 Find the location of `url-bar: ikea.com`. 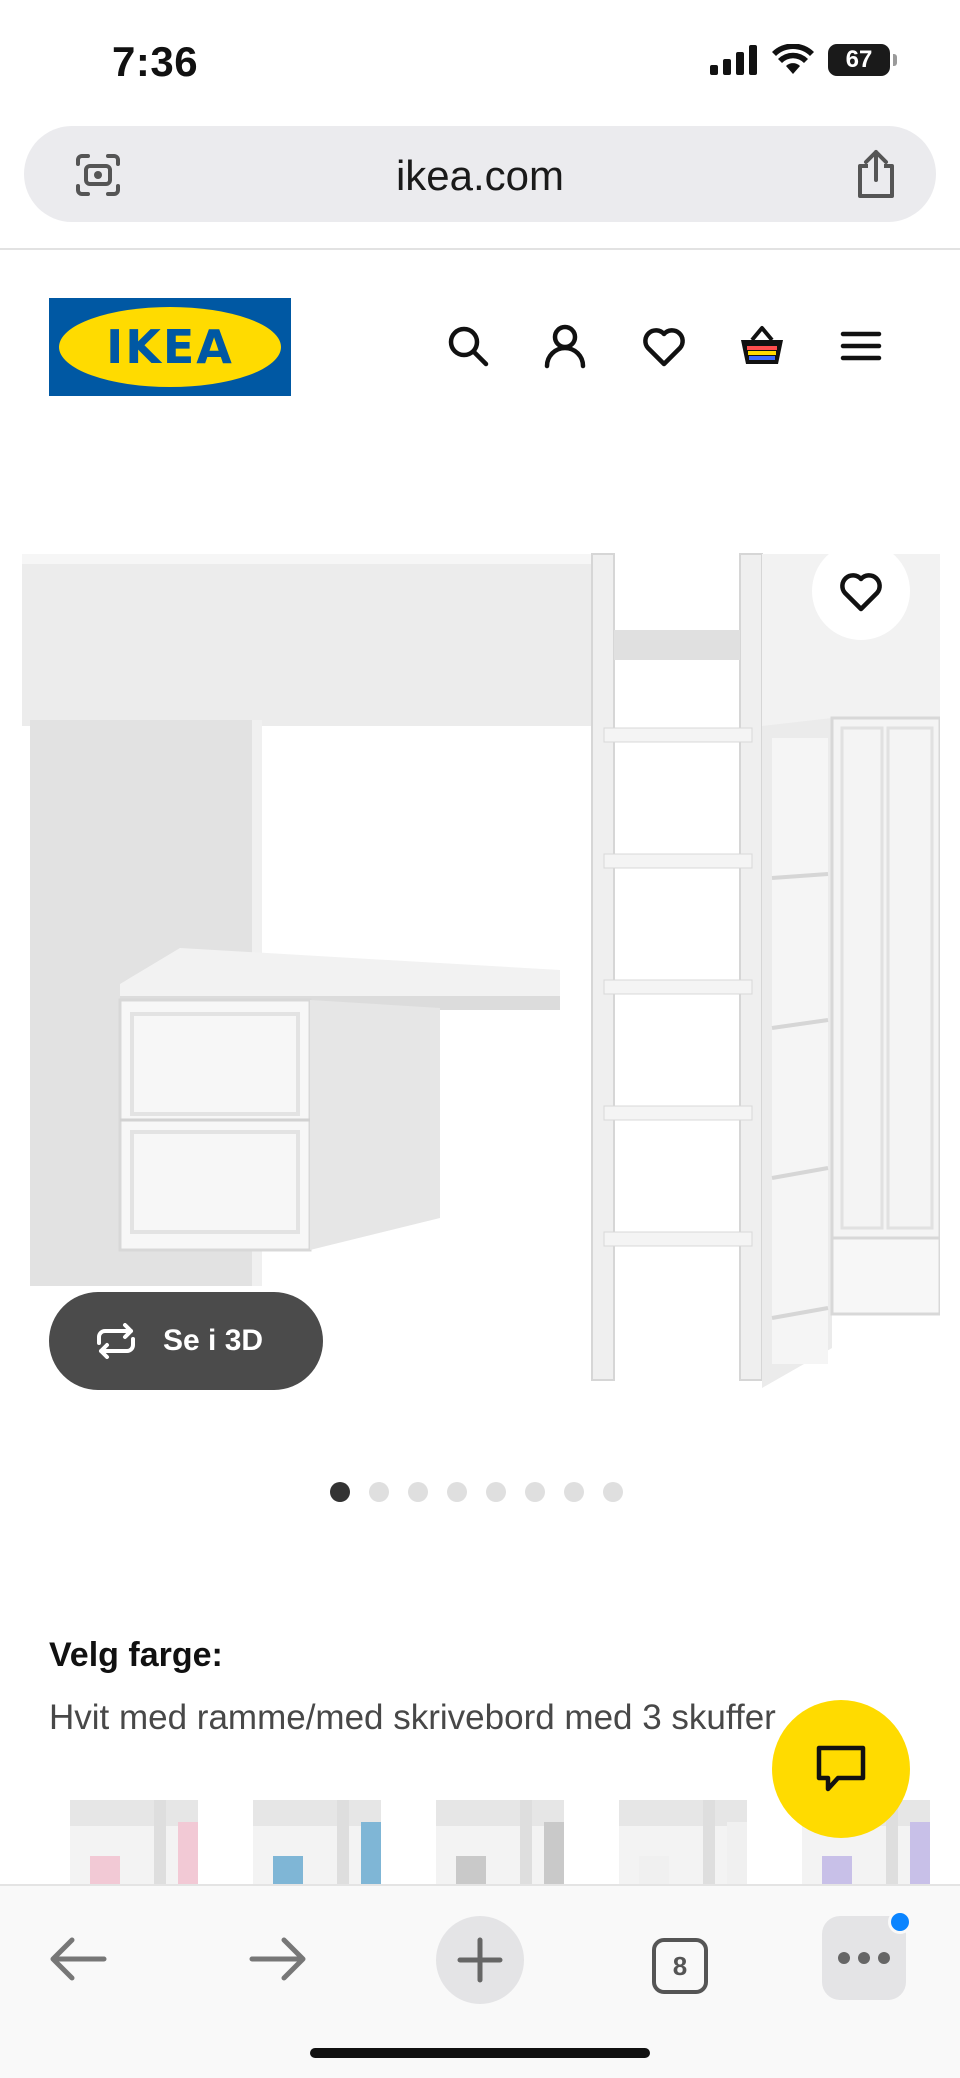

url-bar: ikea.com is located at coordinates (480, 174).